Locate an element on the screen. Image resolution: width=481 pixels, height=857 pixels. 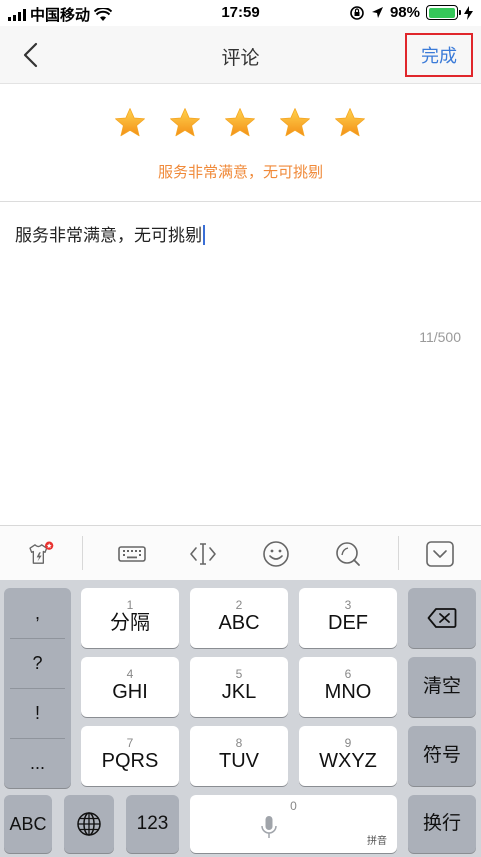
key-number: 4 is located at coordinates (130, 674).